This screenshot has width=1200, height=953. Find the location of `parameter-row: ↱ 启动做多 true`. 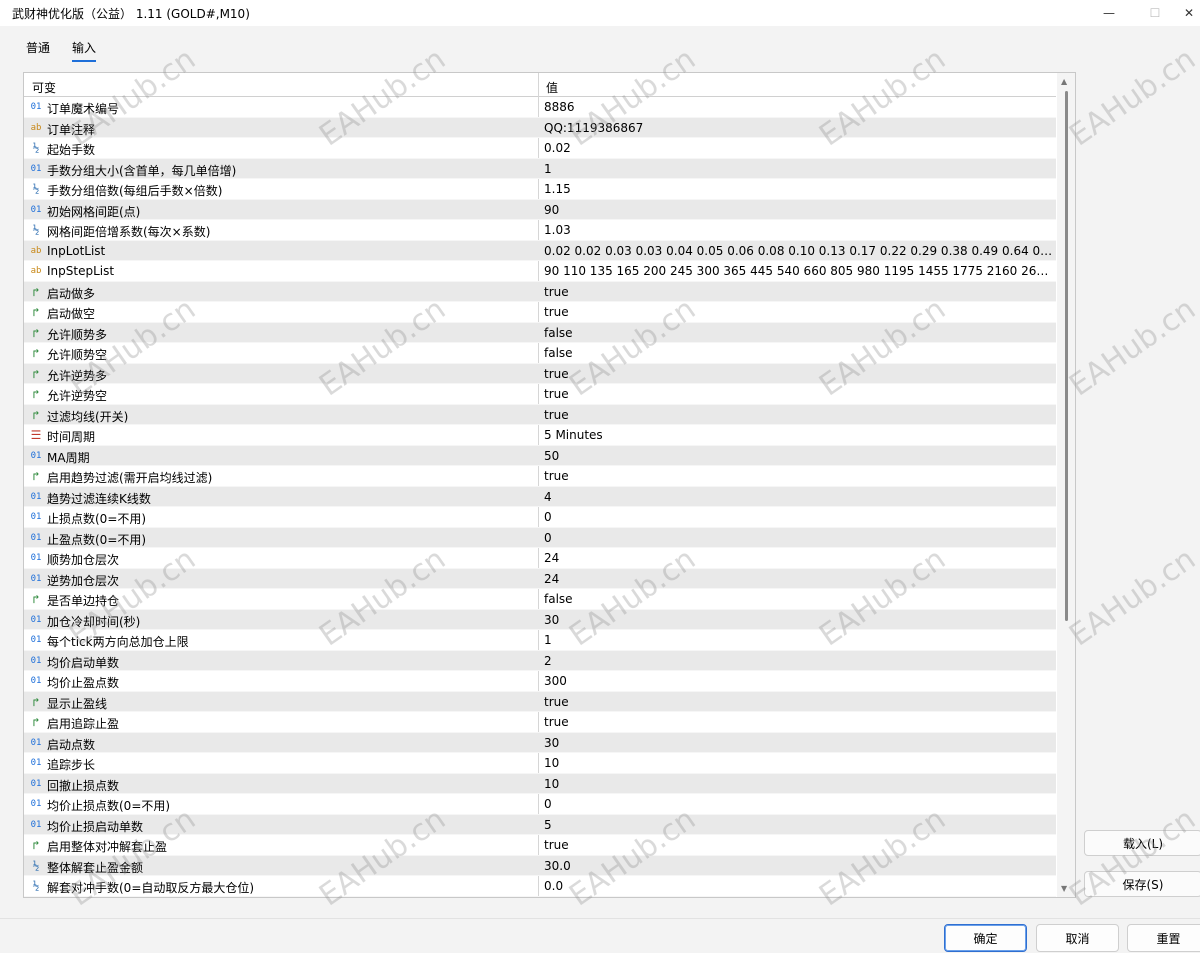

parameter-row: ↱ 启动做多 true is located at coordinates (540, 291).